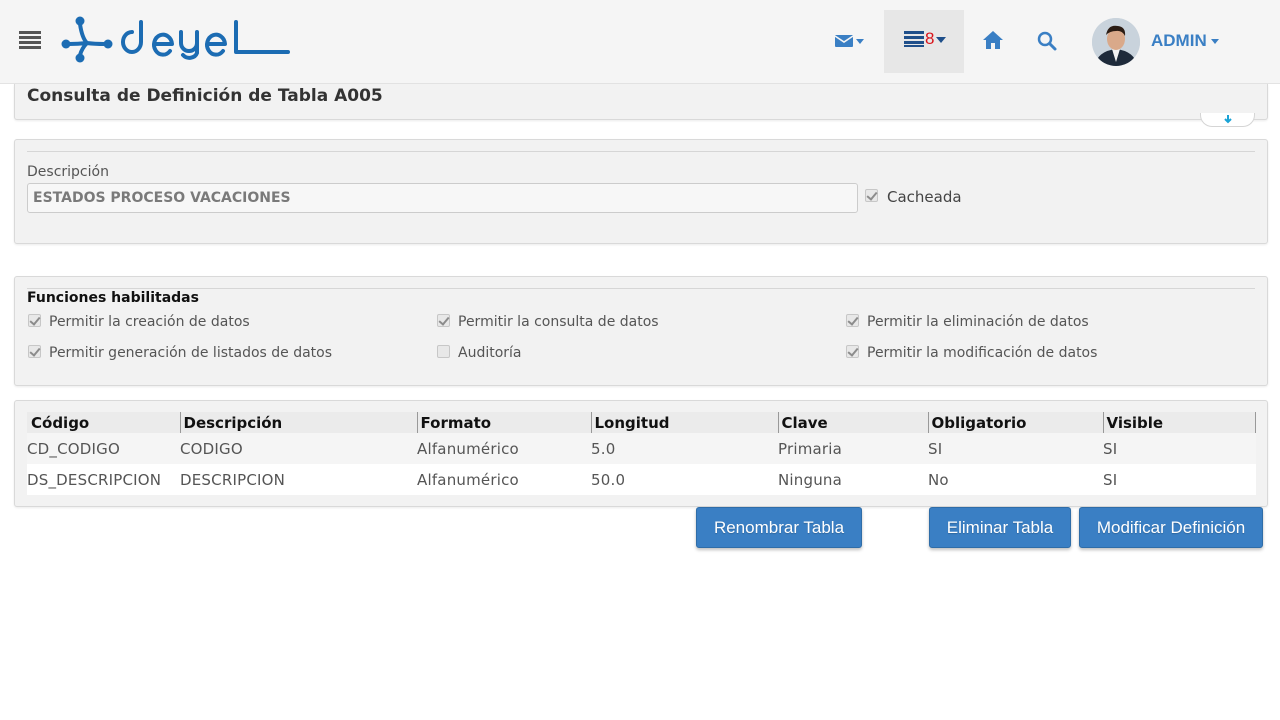 Image resolution: width=1280 pixels, height=720 pixels. Describe the element at coordinates (1000, 527) in the screenshot. I see `delete-table-button: Eliminar Tabla` at that location.